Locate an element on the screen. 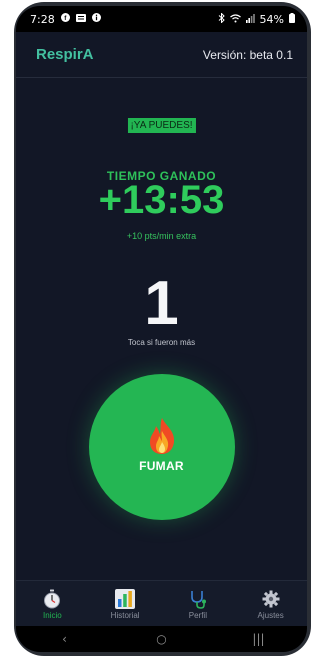 This screenshot has width=323, height=660. stopwatch-icon is located at coordinates (52, 599).